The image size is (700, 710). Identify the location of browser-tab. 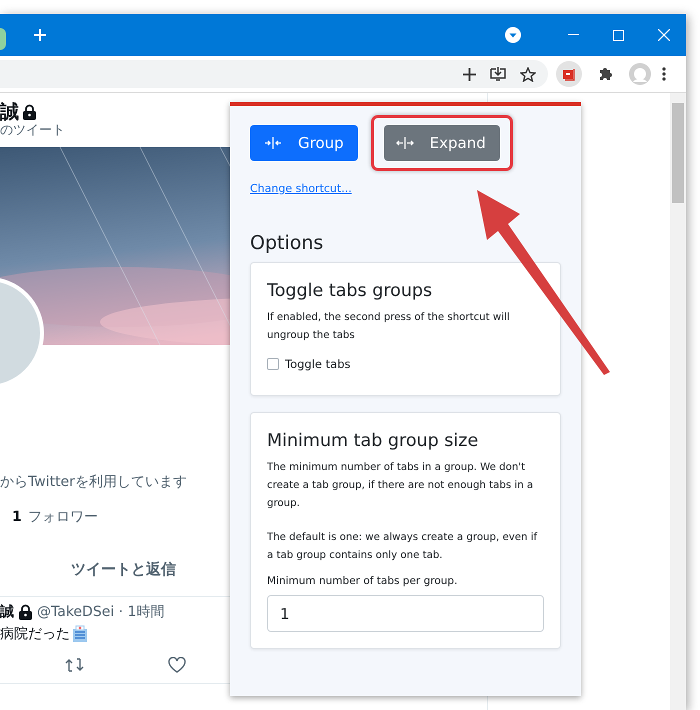
(3, 39).